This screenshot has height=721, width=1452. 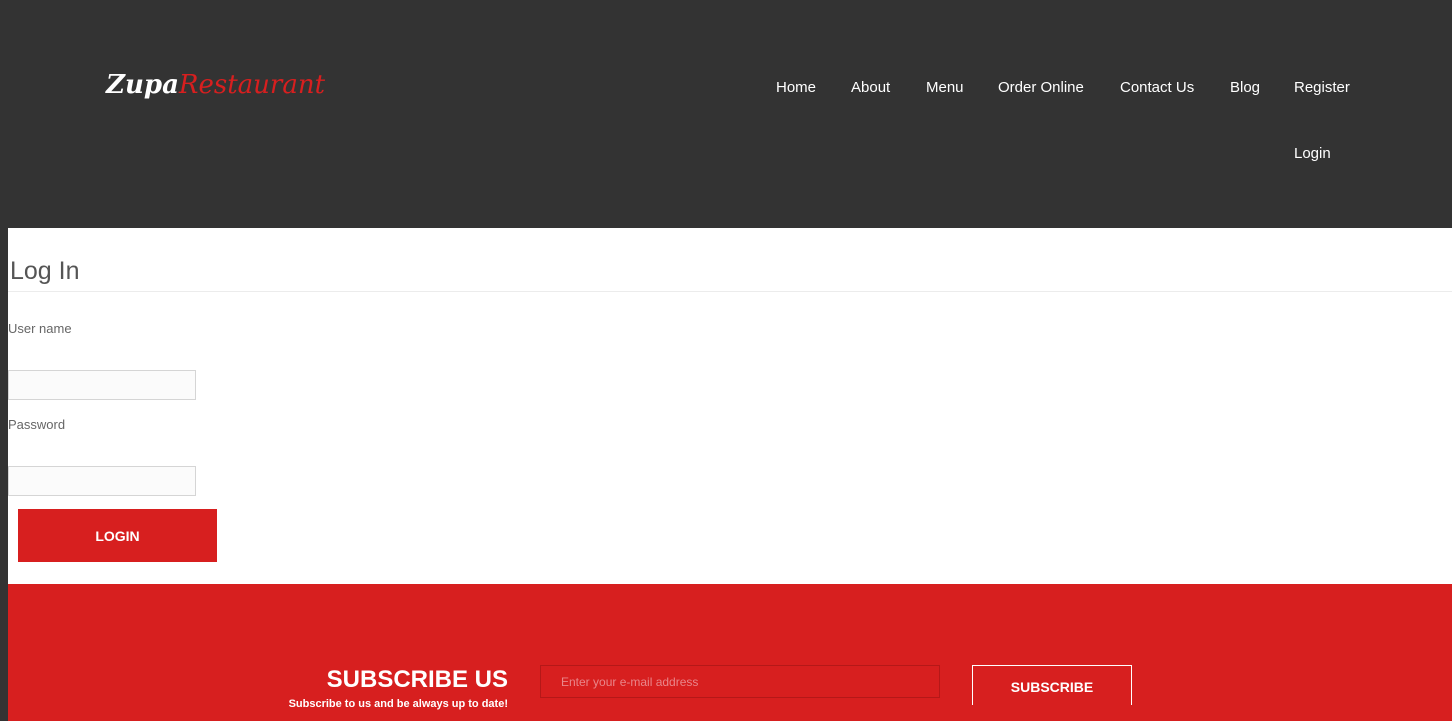 What do you see at coordinates (730, 291) in the screenshot?
I see `title-divider` at bounding box center [730, 291].